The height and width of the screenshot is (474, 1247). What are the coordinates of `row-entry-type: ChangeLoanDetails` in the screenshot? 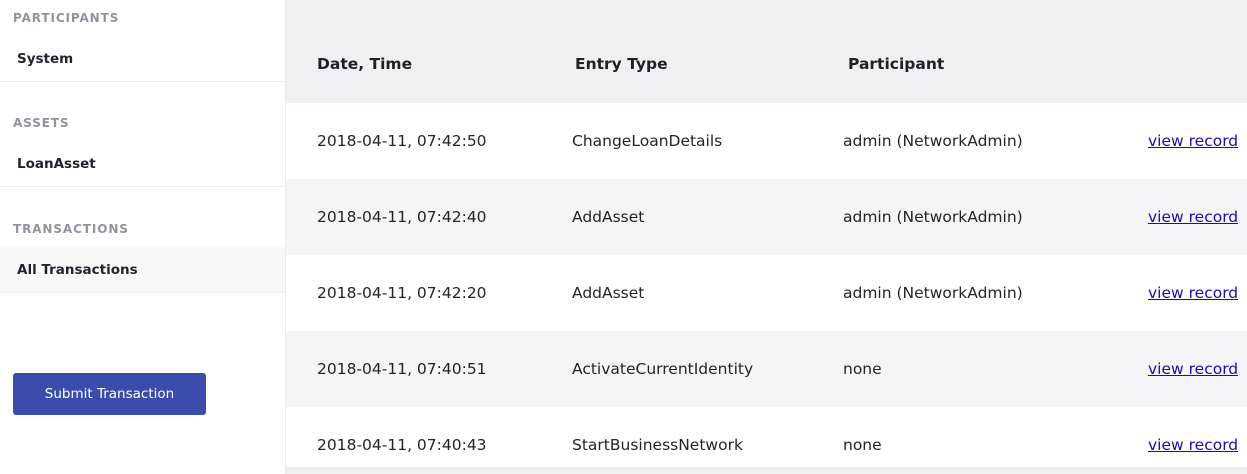 It's located at (647, 141).